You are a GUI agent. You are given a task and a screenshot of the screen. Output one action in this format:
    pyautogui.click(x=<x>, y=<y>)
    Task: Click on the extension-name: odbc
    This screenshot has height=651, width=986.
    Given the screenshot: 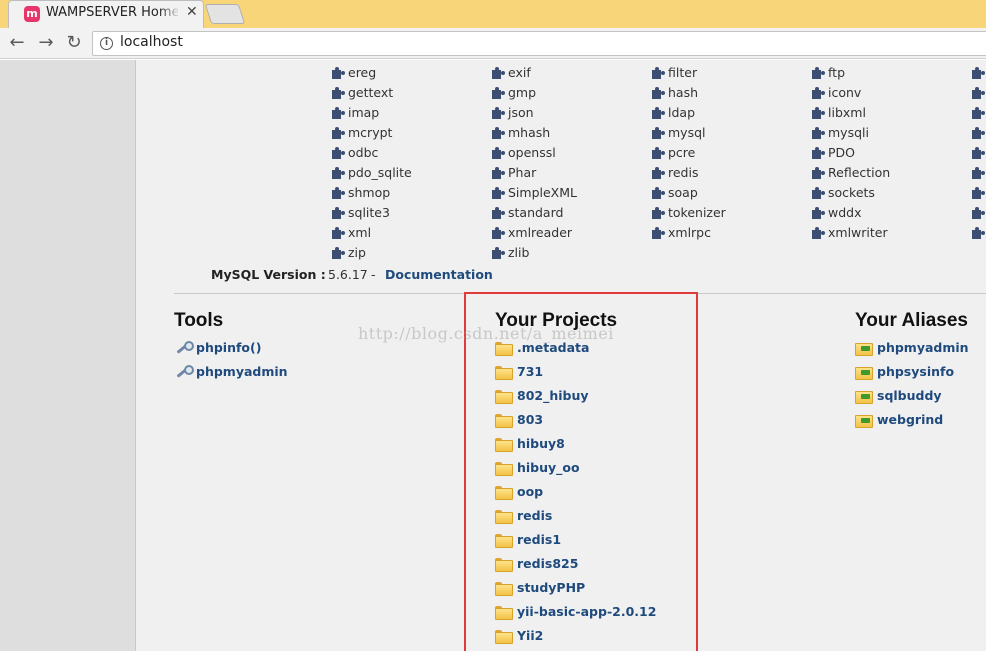 What is the action you would take?
    pyautogui.click(x=363, y=152)
    